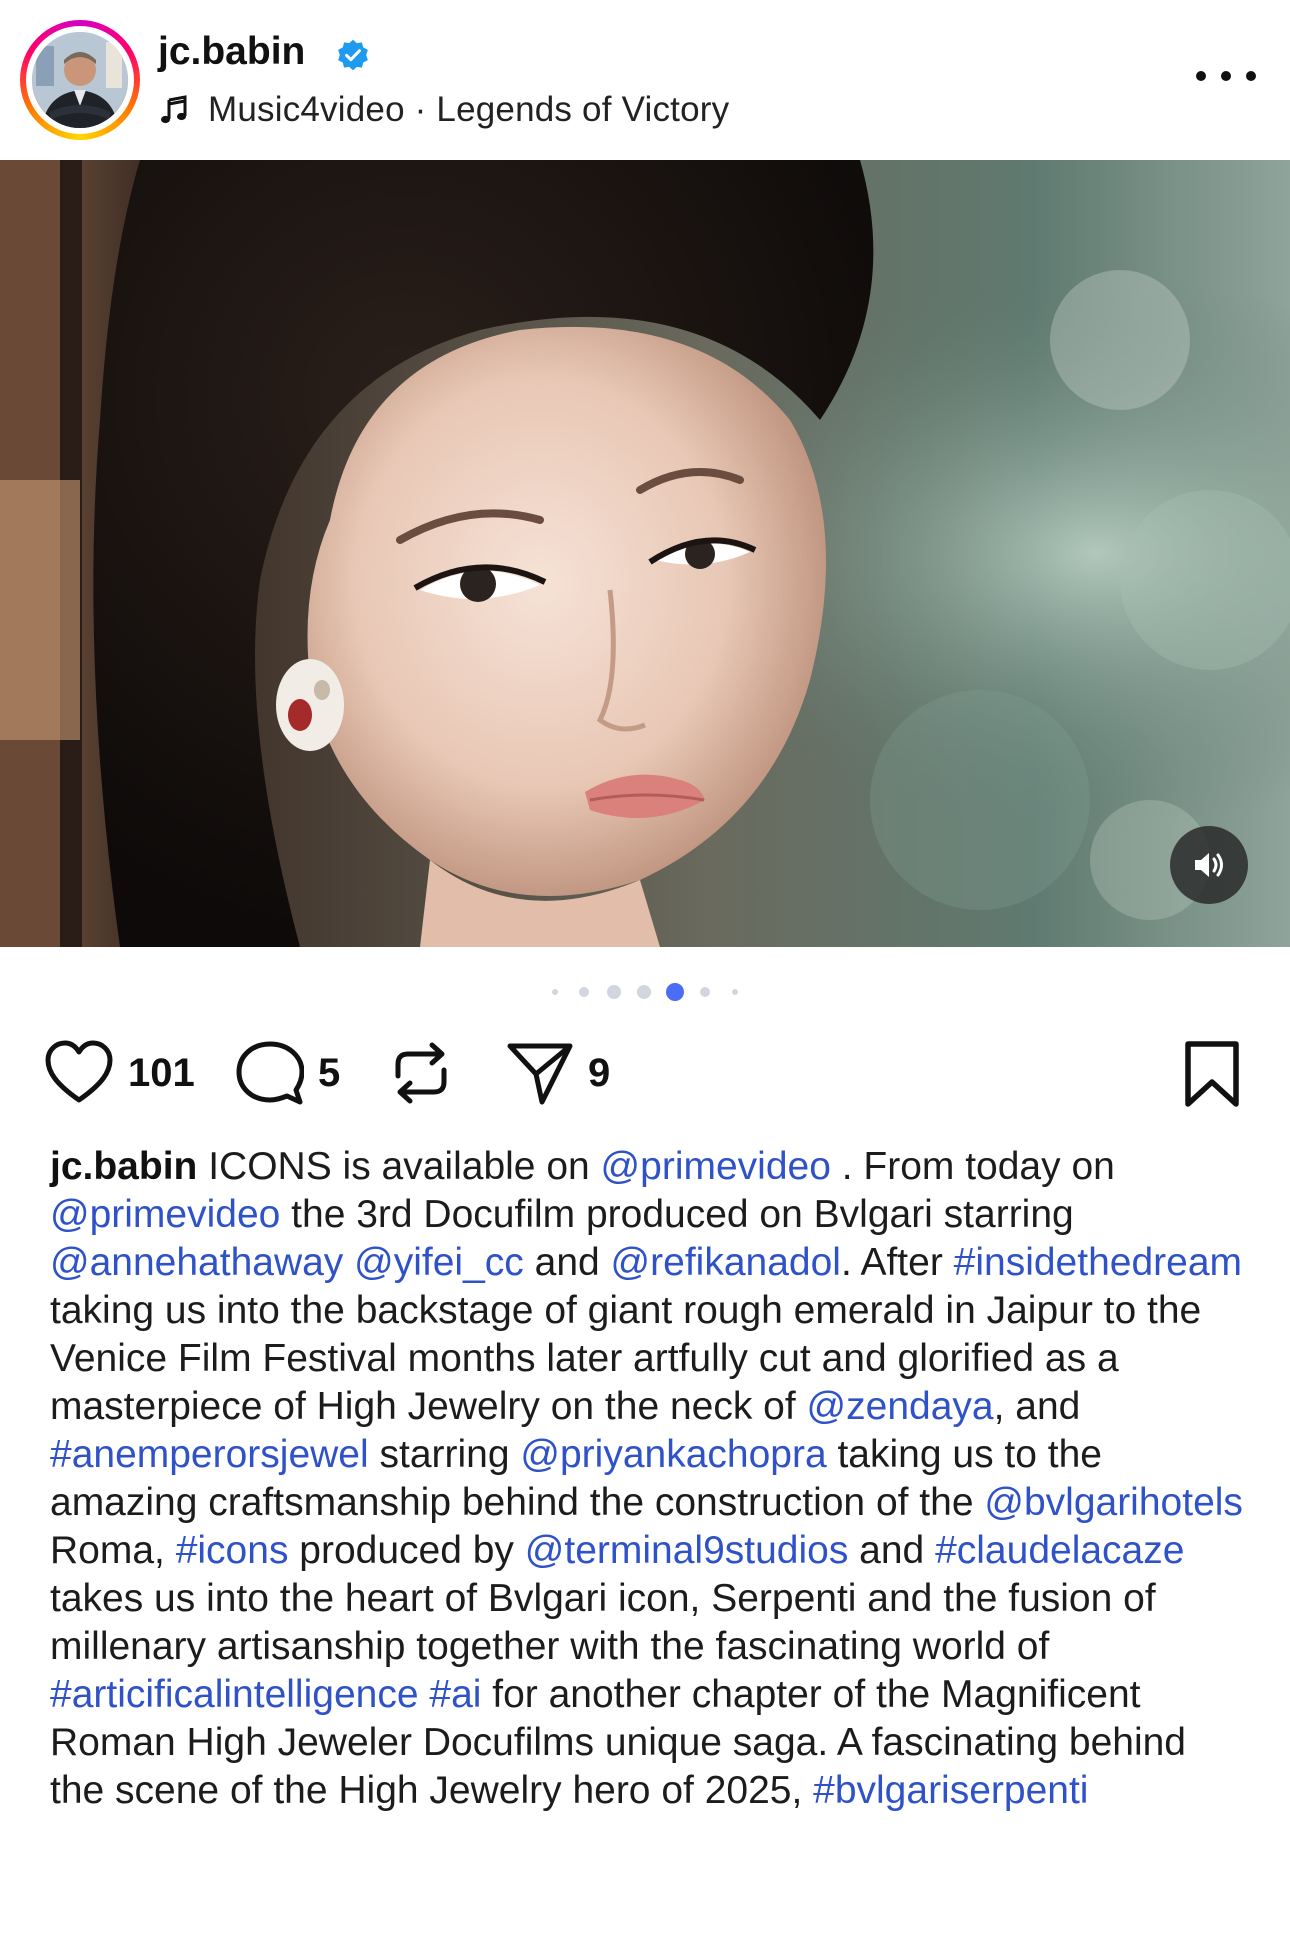 The height and width of the screenshot is (1937, 1290). What do you see at coordinates (675, 992) in the screenshot?
I see `carousel-dot-active` at bounding box center [675, 992].